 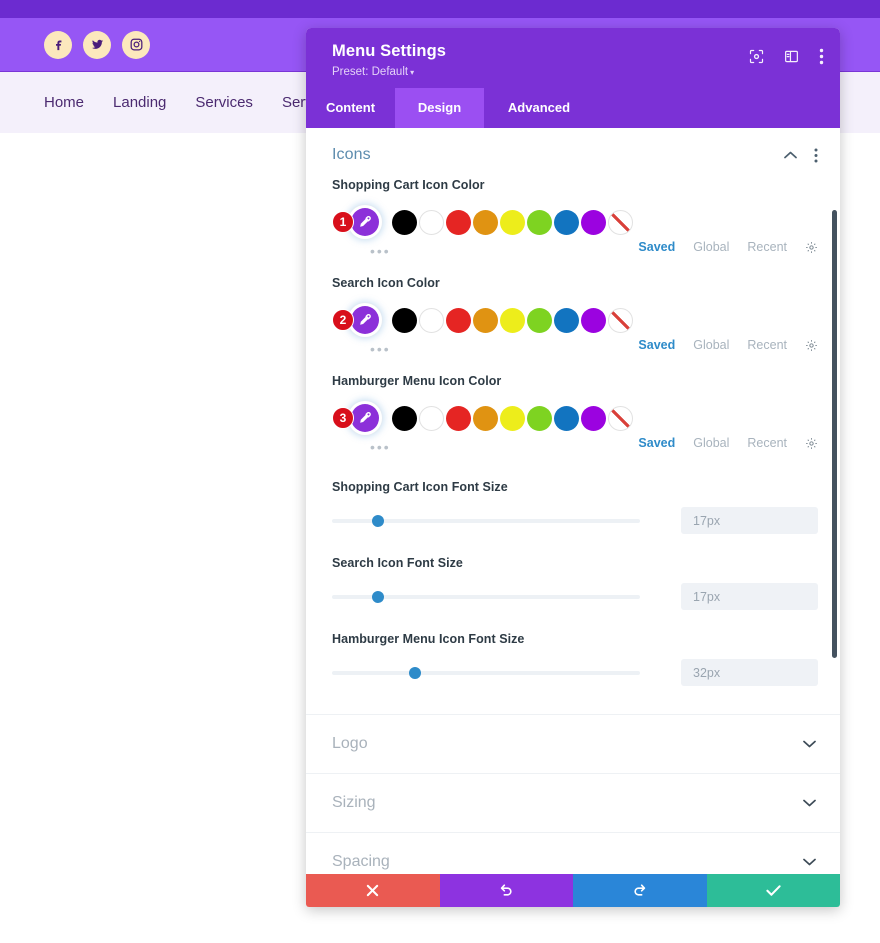 I want to click on tab-advanced: Advanced, so click(x=539, y=108).